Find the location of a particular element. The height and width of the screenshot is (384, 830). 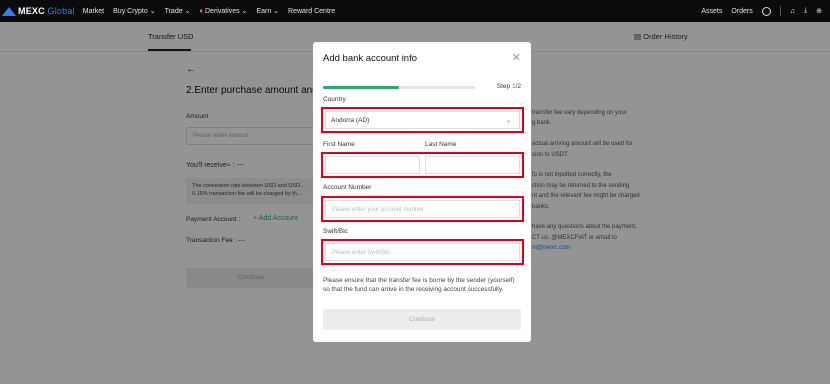

swift-highlight: Please enter Swift/Bic is located at coordinates (422, 252).